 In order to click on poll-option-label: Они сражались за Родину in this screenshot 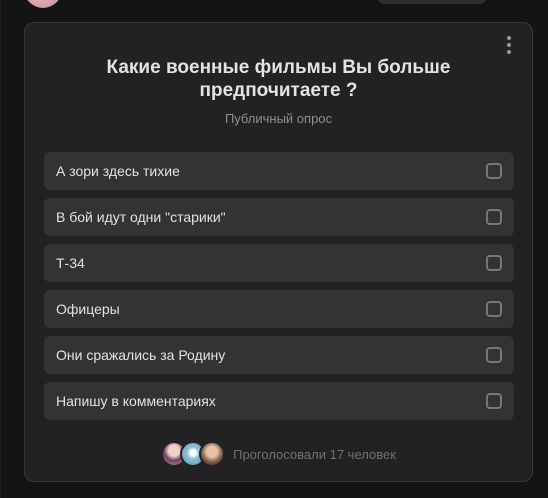, I will do `click(141, 355)`.